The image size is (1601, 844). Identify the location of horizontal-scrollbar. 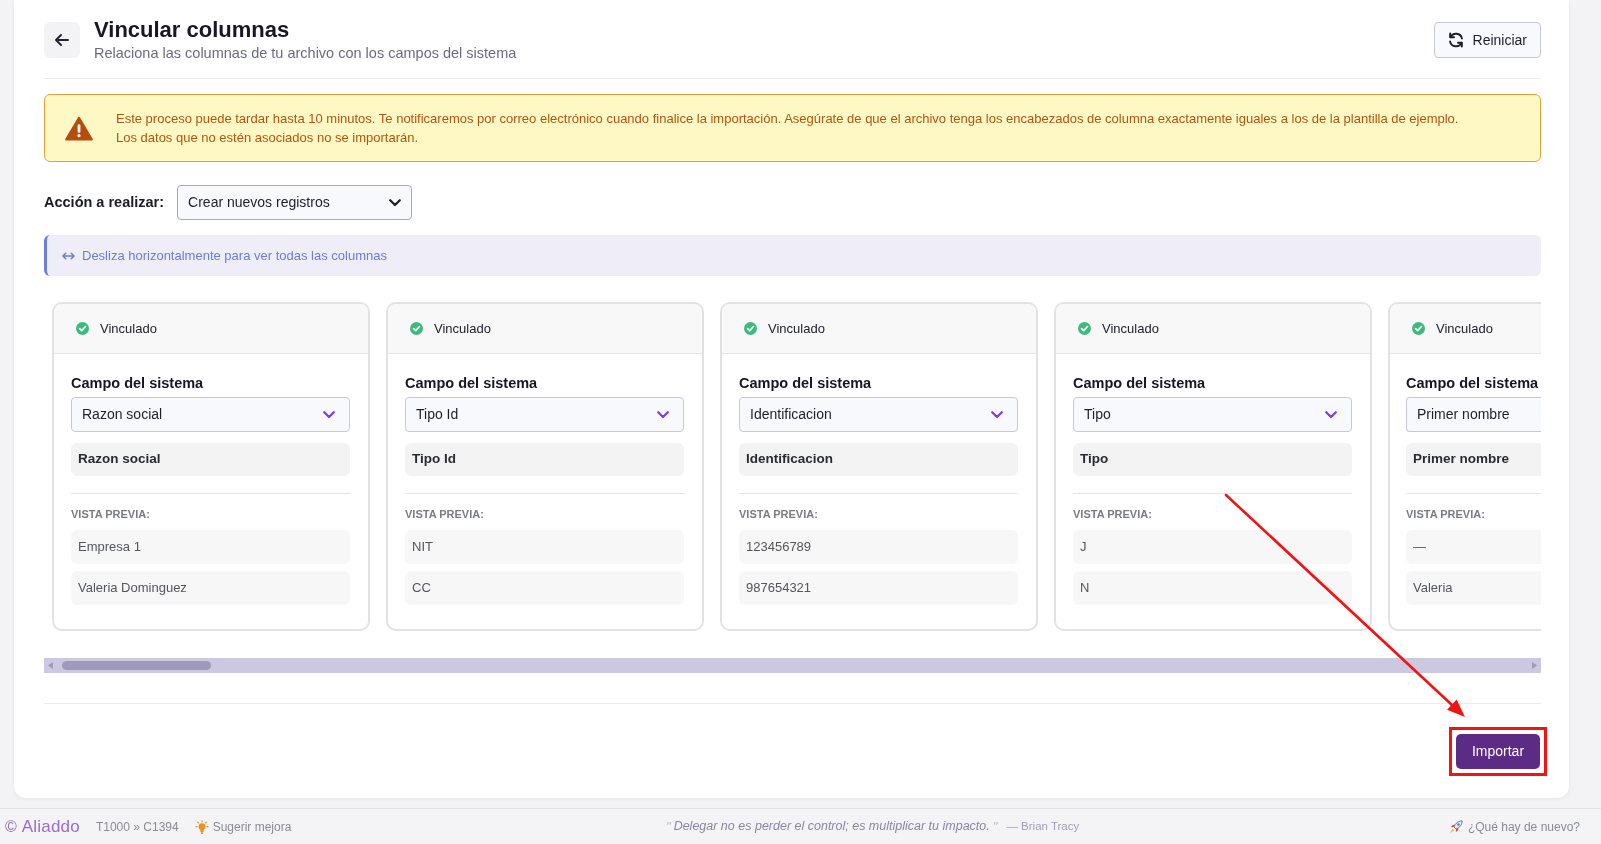
(792, 665).